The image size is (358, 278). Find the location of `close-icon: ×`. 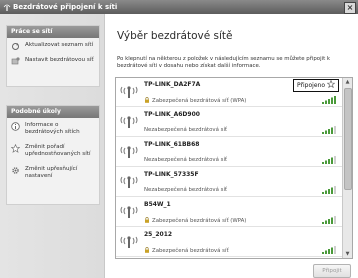

close-icon: × is located at coordinates (350, 7).